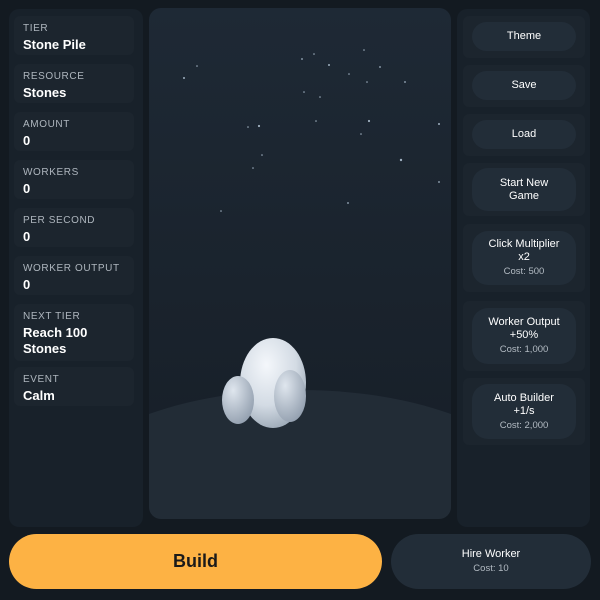  Describe the element at coordinates (39, 395) in the screenshot. I see `stat-value: Calm` at that location.